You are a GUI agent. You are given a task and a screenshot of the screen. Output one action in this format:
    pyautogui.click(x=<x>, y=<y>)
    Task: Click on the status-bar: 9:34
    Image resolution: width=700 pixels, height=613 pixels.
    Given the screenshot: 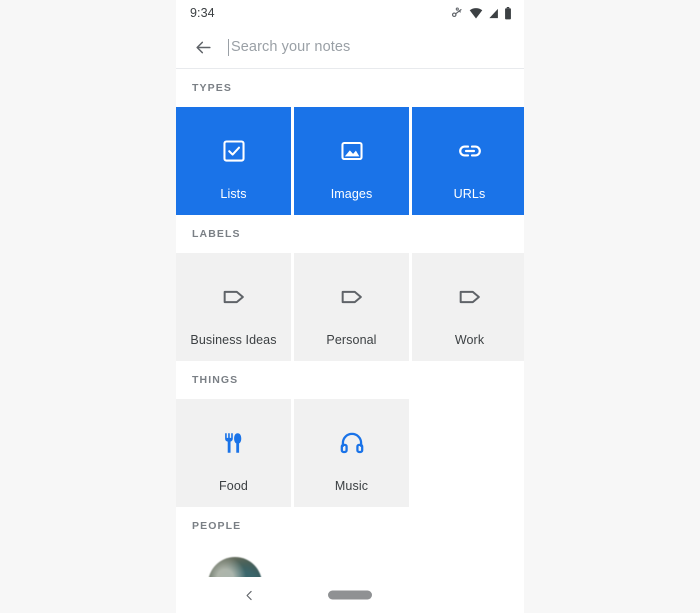 What is the action you would take?
    pyautogui.click(x=350, y=13)
    